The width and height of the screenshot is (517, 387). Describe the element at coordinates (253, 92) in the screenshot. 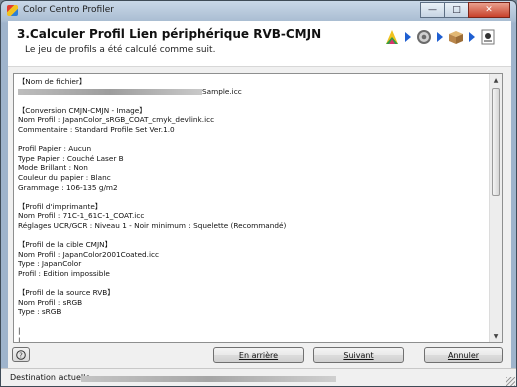

I see `summary-line: Sample.icc` at that location.